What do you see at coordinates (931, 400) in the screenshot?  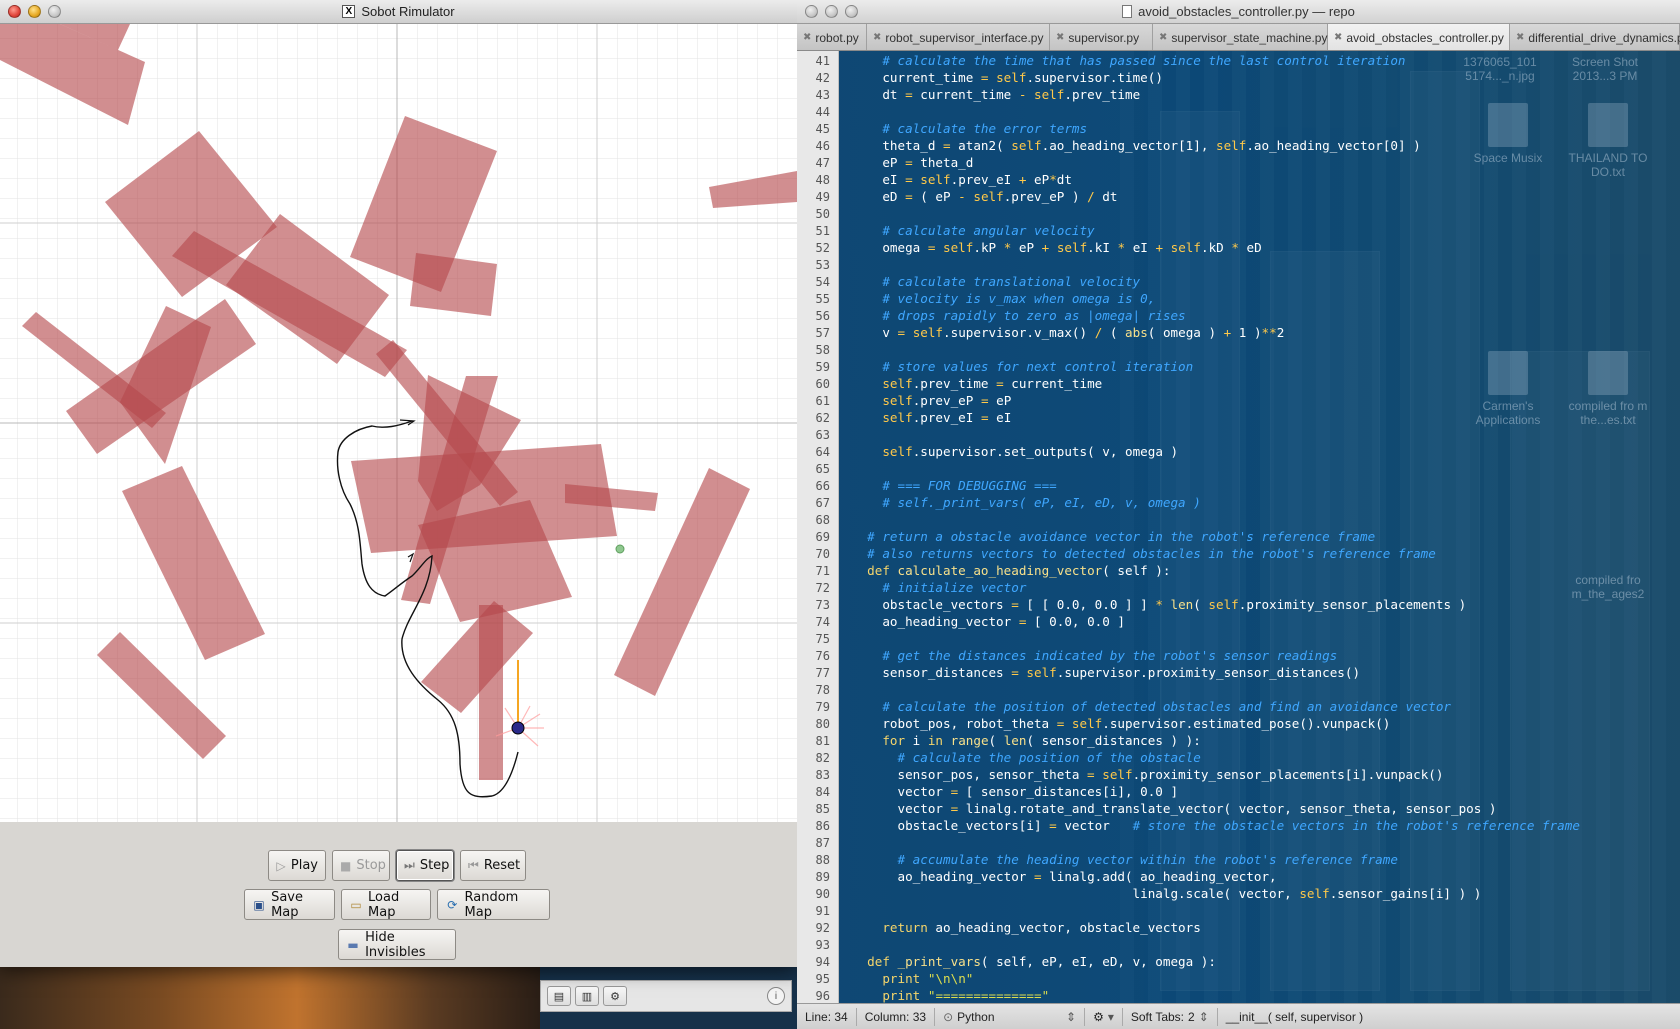 I see `code-line: self.prev_eP = eP` at bounding box center [931, 400].